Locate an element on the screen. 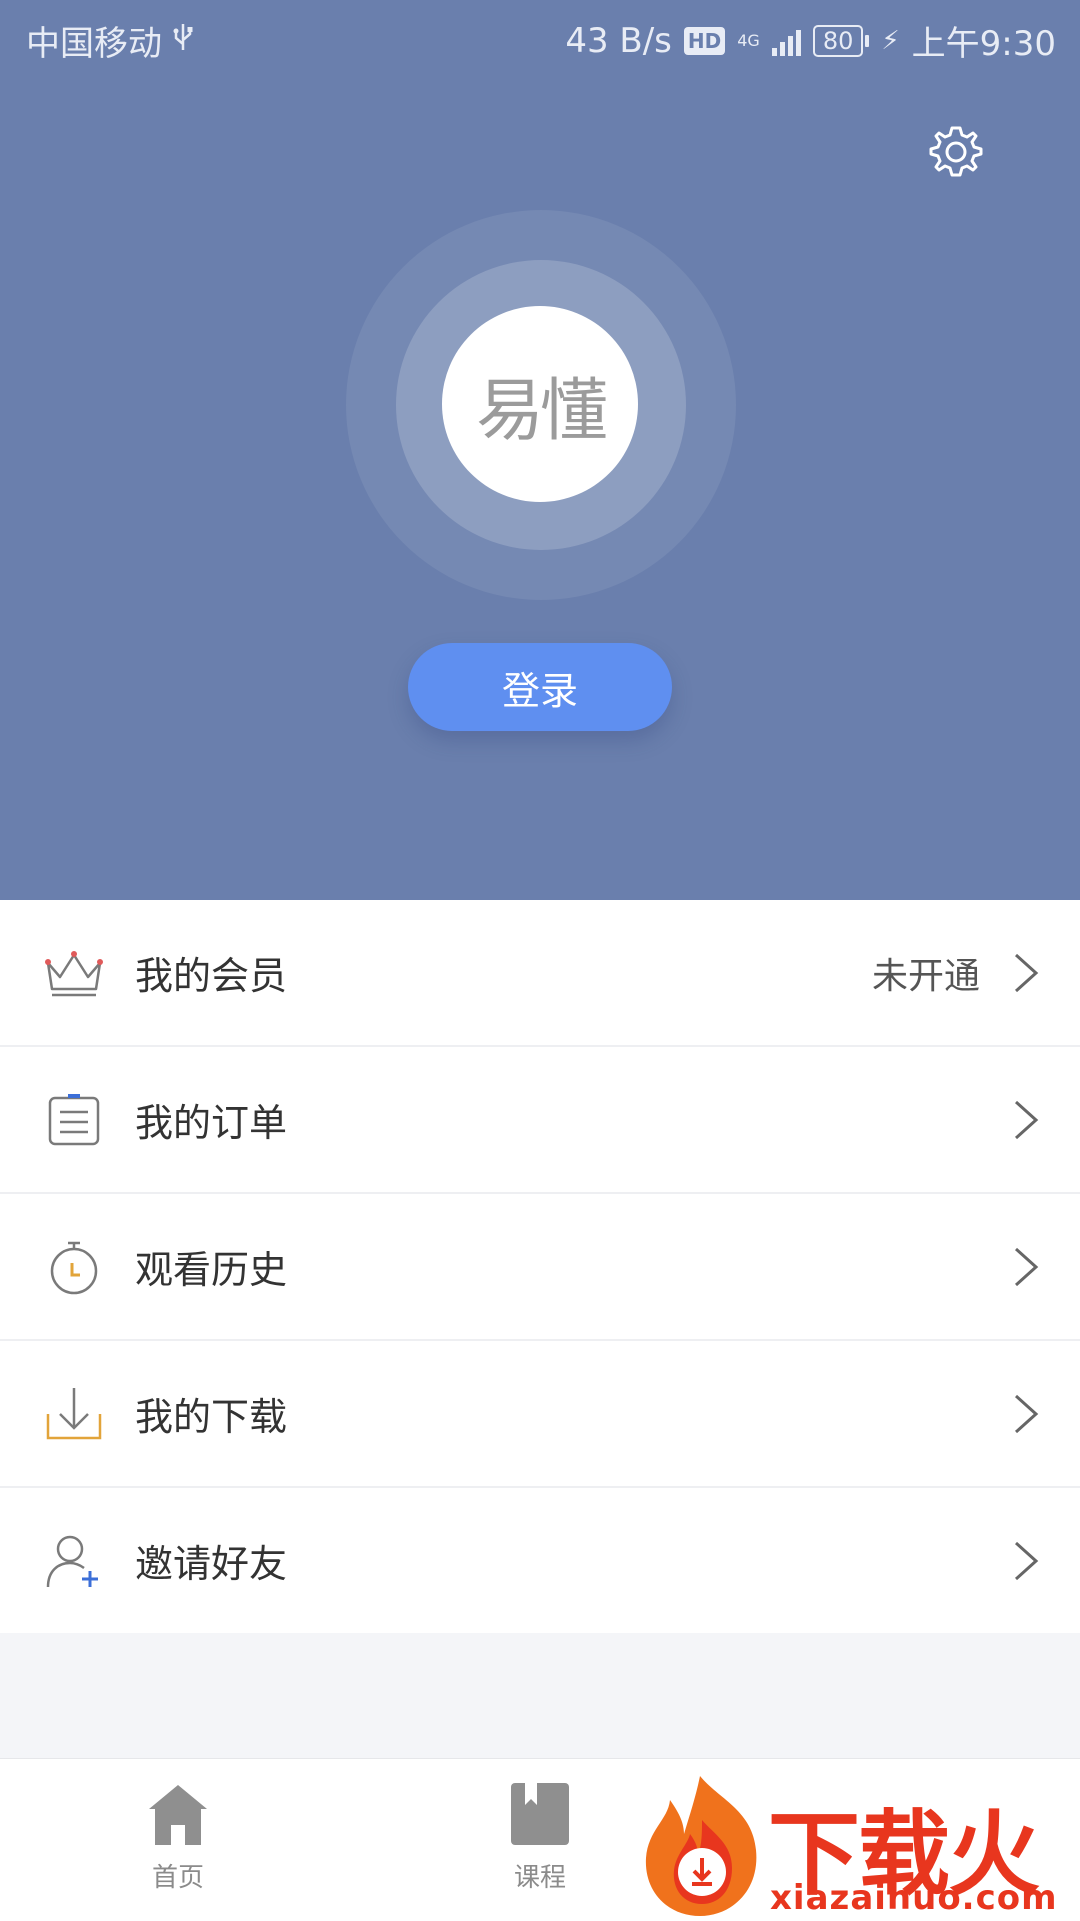 This screenshot has height=1921, width=1080. battery-level: 80 is located at coordinates (840, 40).